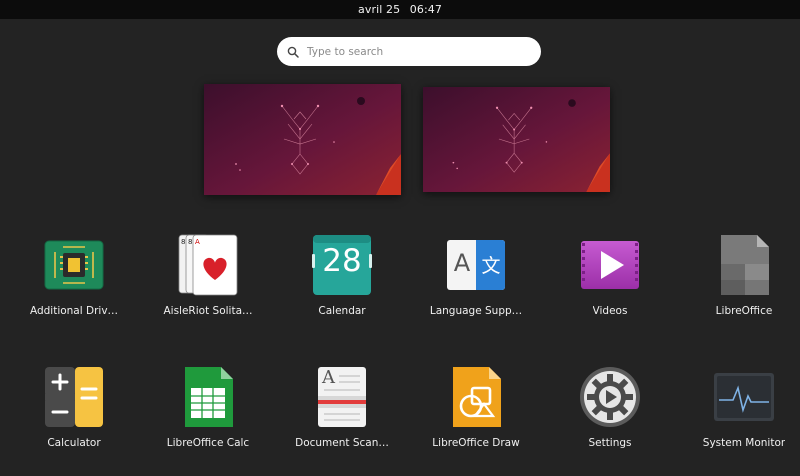 The image size is (800, 476). Describe the element at coordinates (342, 311) in the screenshot. I see `app-label: Calendar` at that location.